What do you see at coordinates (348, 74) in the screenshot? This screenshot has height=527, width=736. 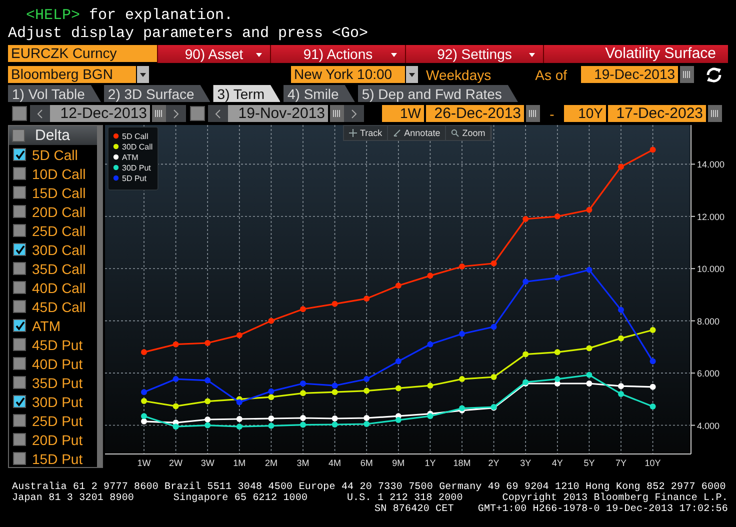 I see `time-field: New York 10:00` at bounding box center [348, 74].